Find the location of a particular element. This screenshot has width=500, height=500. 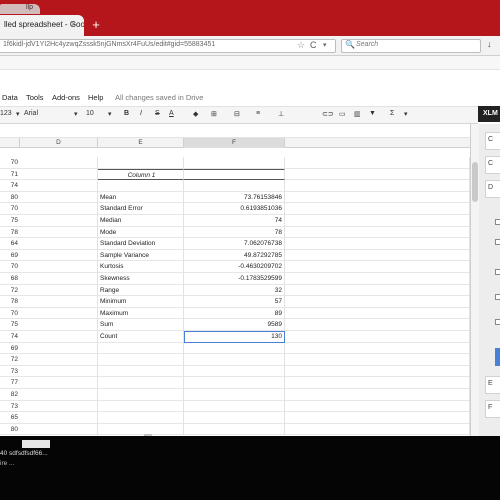

stat-label-cell: Mode is located at coordinates (141, 232).